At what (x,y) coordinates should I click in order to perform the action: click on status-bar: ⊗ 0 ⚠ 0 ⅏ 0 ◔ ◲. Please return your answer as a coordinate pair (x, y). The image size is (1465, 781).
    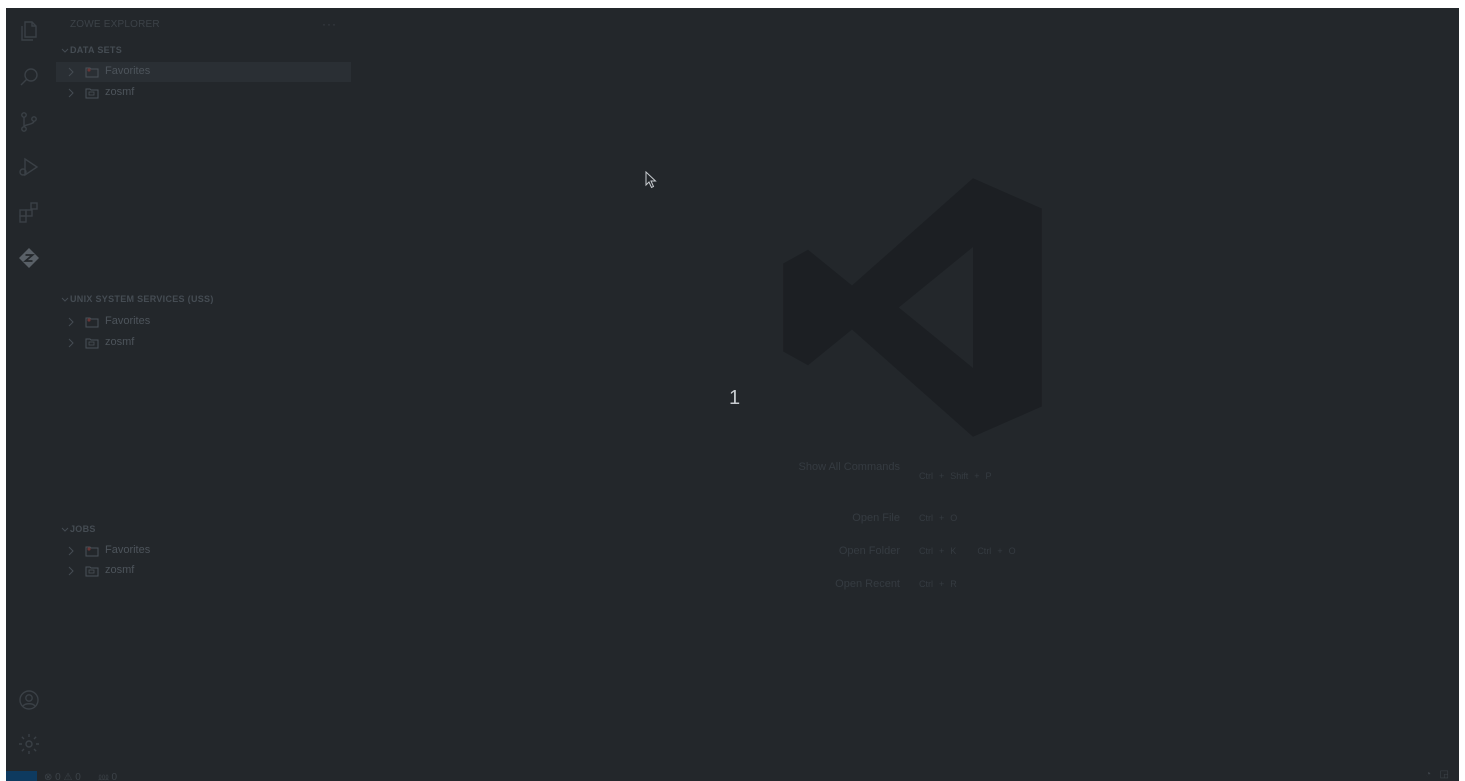
    Looking at the image, I should click on (732, 775).